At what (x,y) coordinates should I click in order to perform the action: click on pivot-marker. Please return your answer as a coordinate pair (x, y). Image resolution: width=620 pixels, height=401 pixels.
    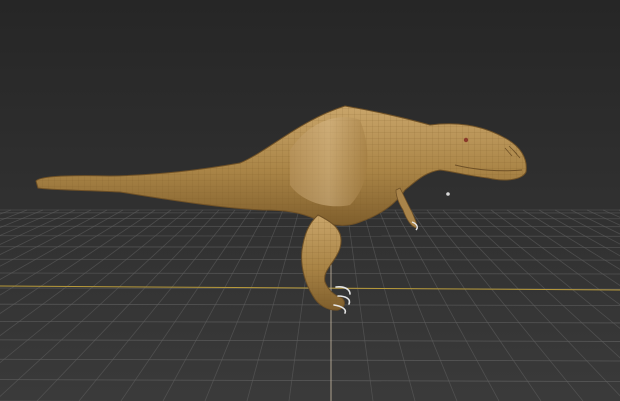
    Looking at the image, I should click on (448, 194).